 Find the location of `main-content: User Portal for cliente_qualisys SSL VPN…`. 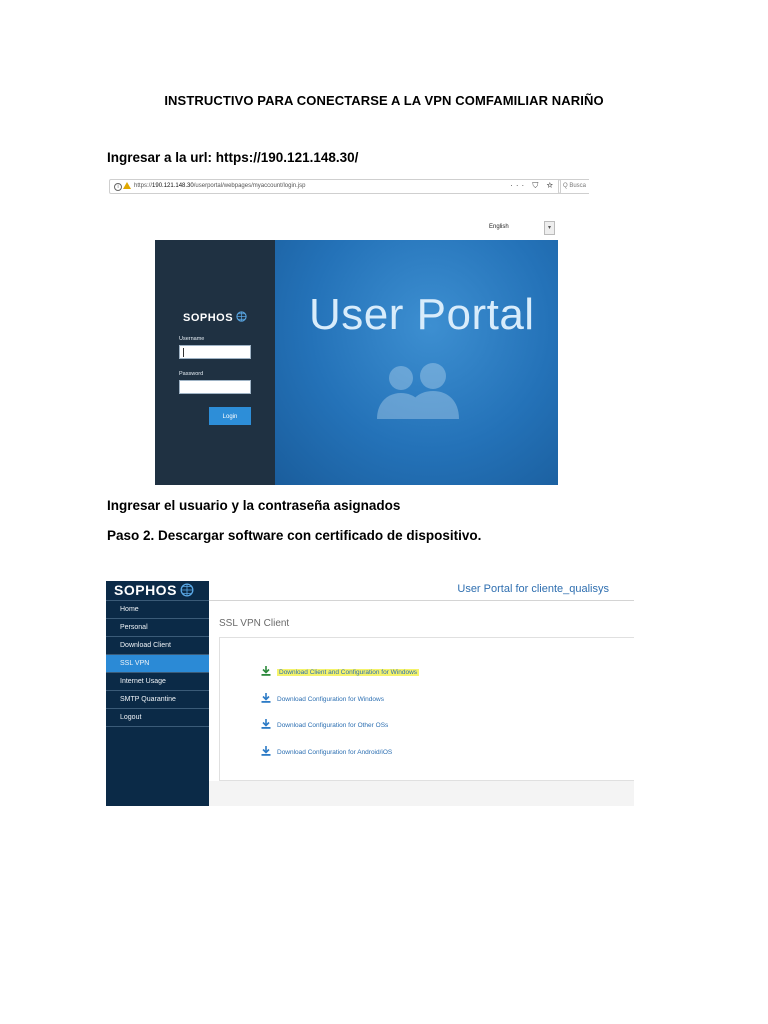

main-content: User Portal for cliente_qualisys SSL VPN… is located at coordinates (421, 693).